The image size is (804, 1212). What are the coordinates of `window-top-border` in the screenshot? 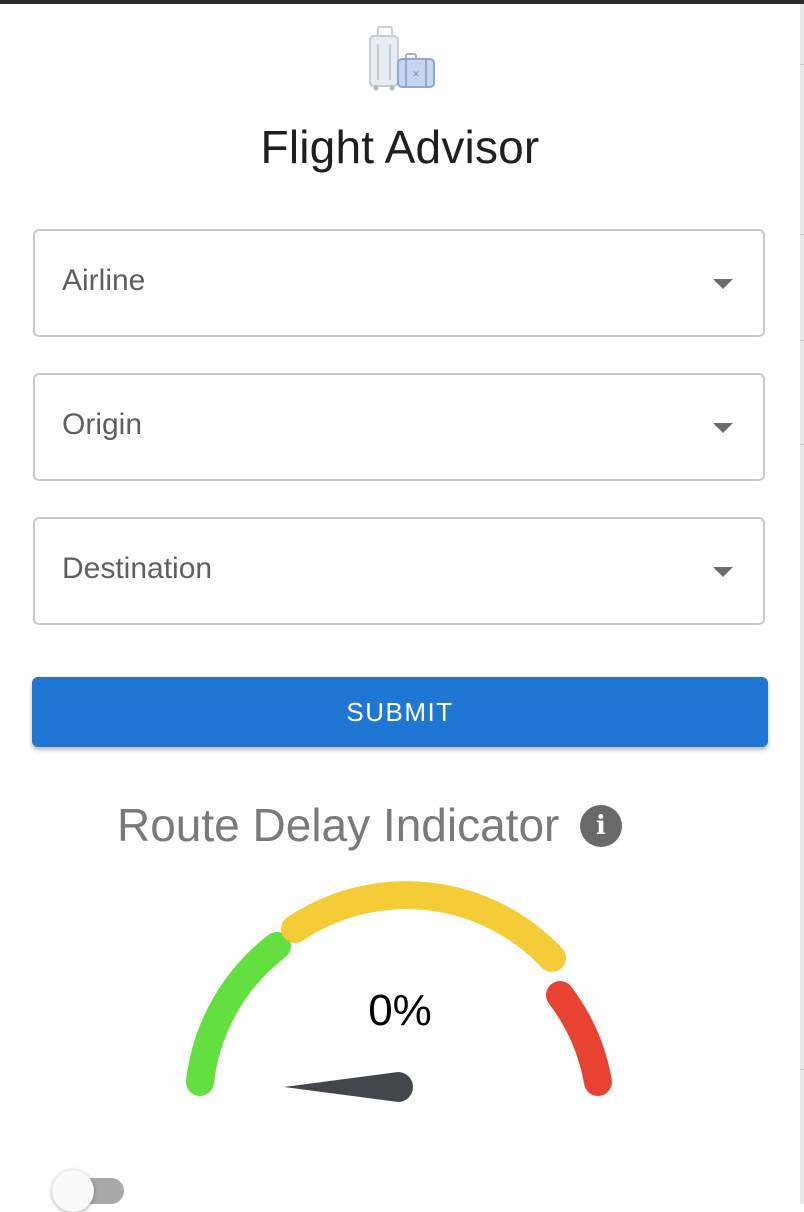 It's located at (402, 2).